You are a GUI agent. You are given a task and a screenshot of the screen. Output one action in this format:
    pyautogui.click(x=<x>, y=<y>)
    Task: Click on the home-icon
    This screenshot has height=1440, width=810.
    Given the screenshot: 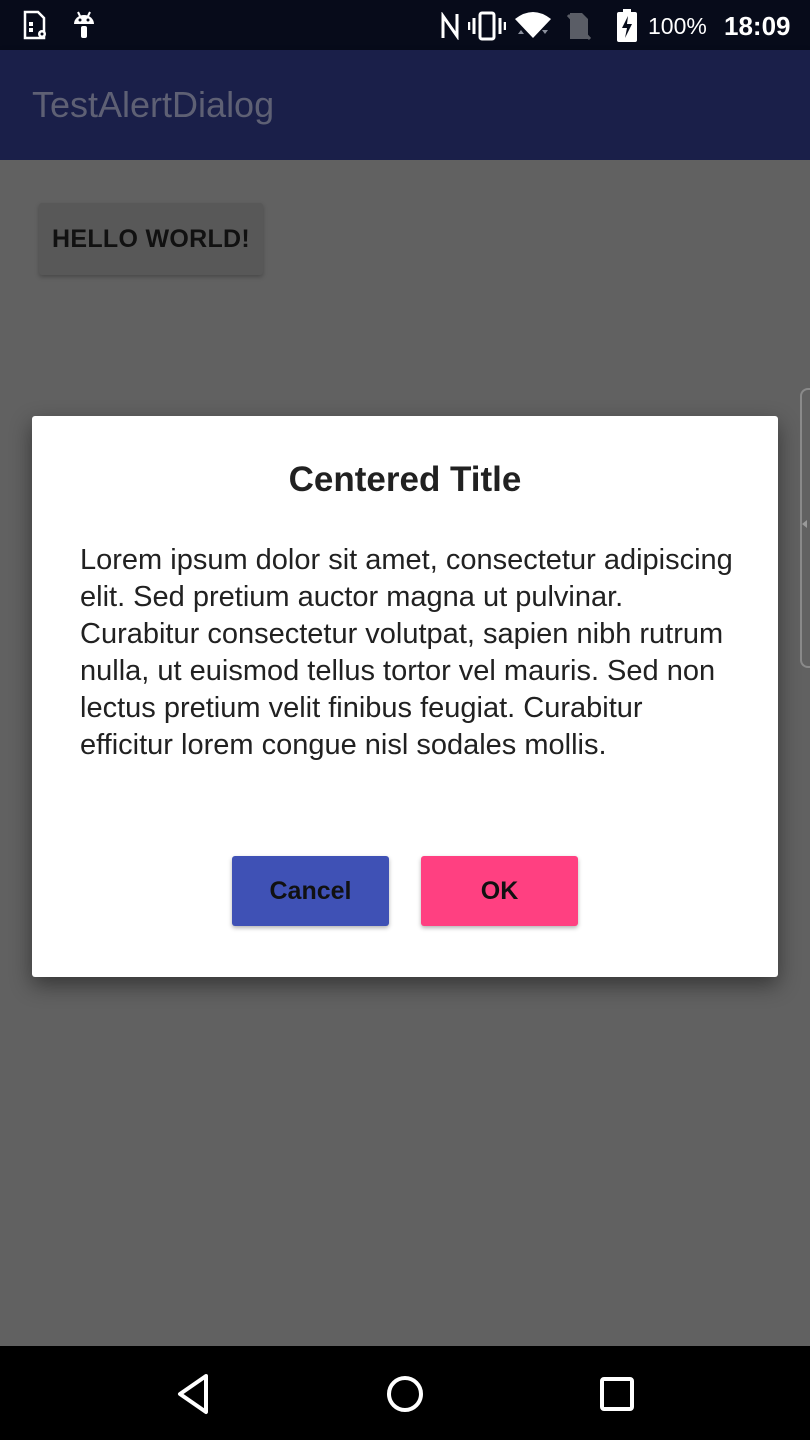 What is the action you would take?
    pyautogui.click(x=405, y=1394)
    